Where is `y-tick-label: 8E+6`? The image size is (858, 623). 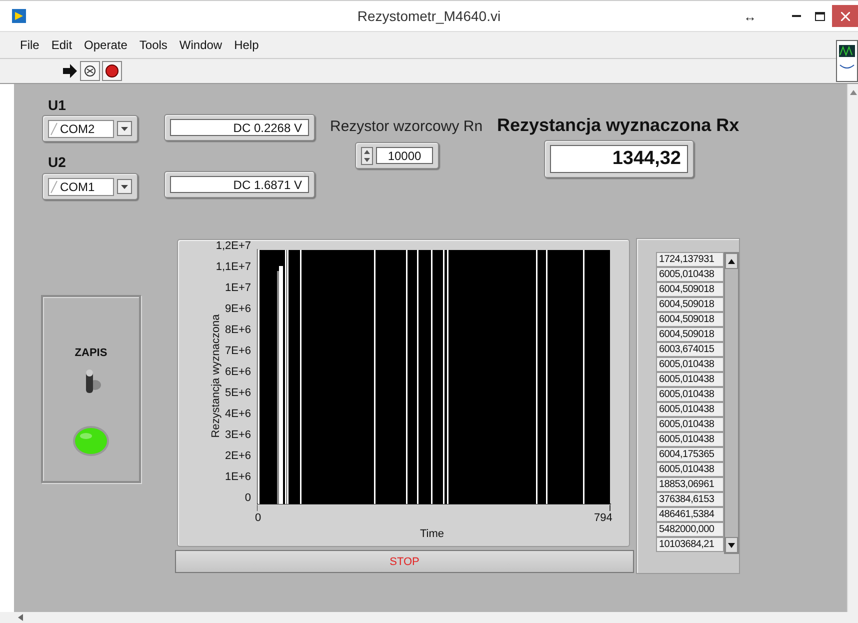 y-tick-label: 8E+6 is located at coordinates (238, 330).